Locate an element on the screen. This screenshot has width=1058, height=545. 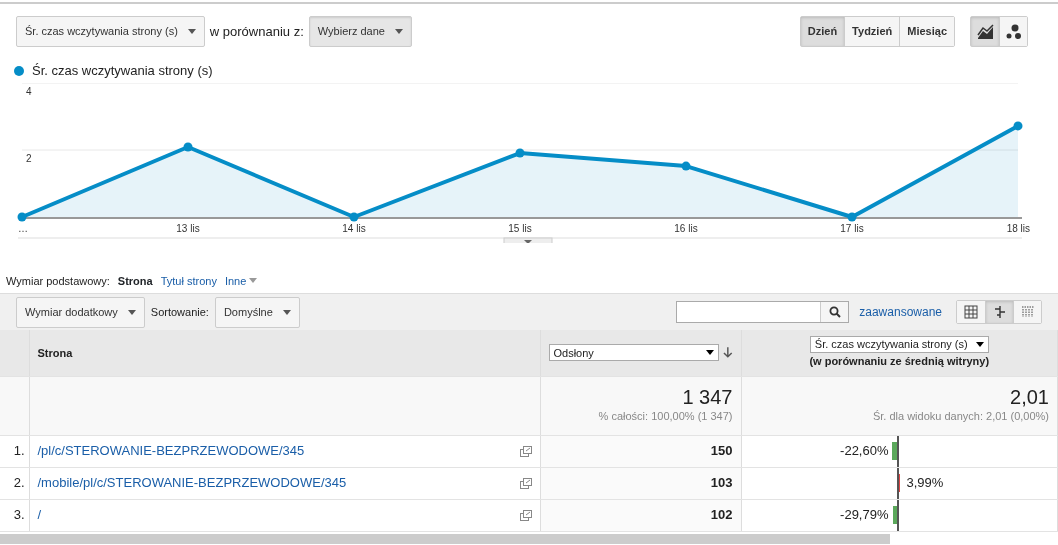
dimension-link: Inne is located at coordinates (241, 280).